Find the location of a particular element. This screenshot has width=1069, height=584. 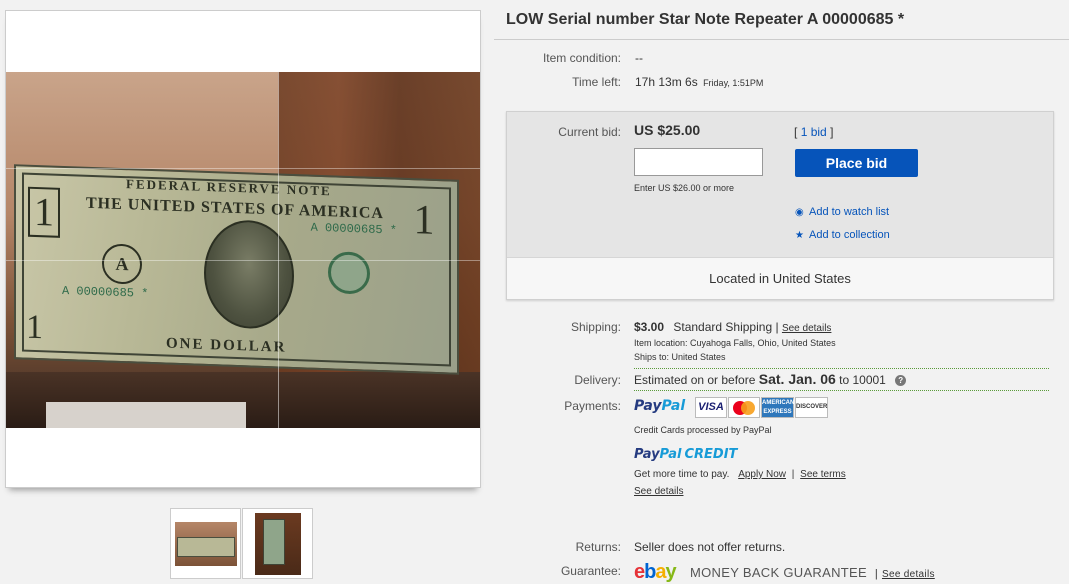

title-divider is located at coordinates (781, 39).